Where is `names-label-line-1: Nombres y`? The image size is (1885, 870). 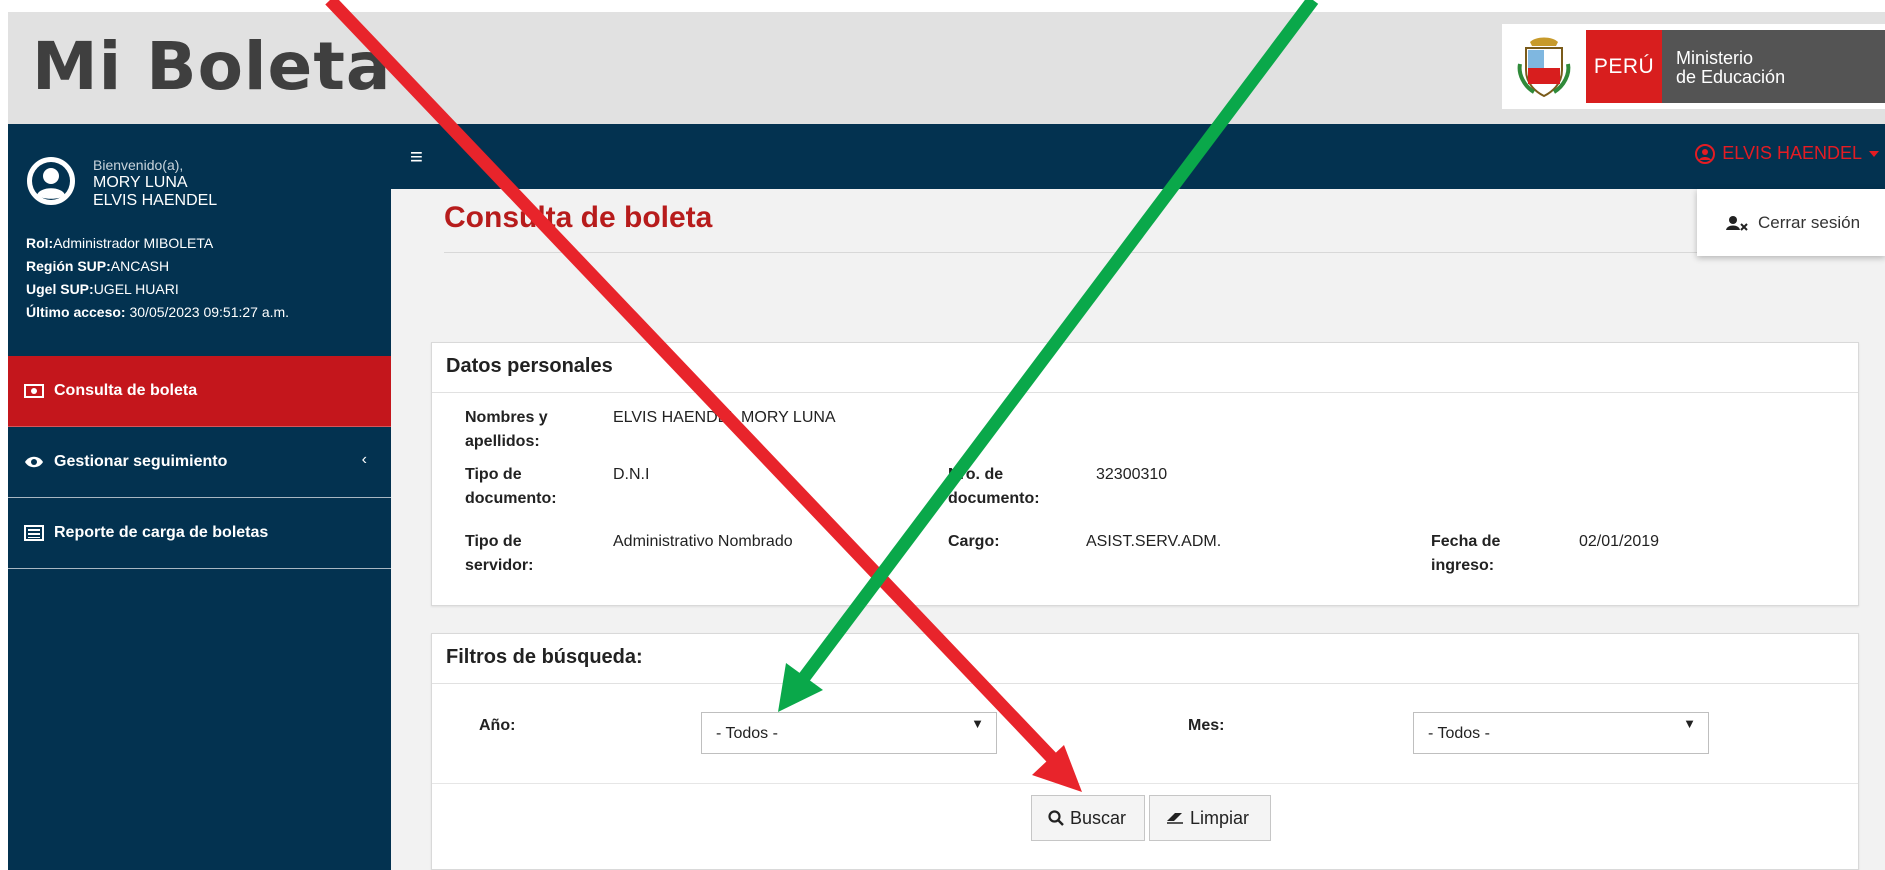 names-label-line-1: Nombres y is located at coordinates (506, 417).